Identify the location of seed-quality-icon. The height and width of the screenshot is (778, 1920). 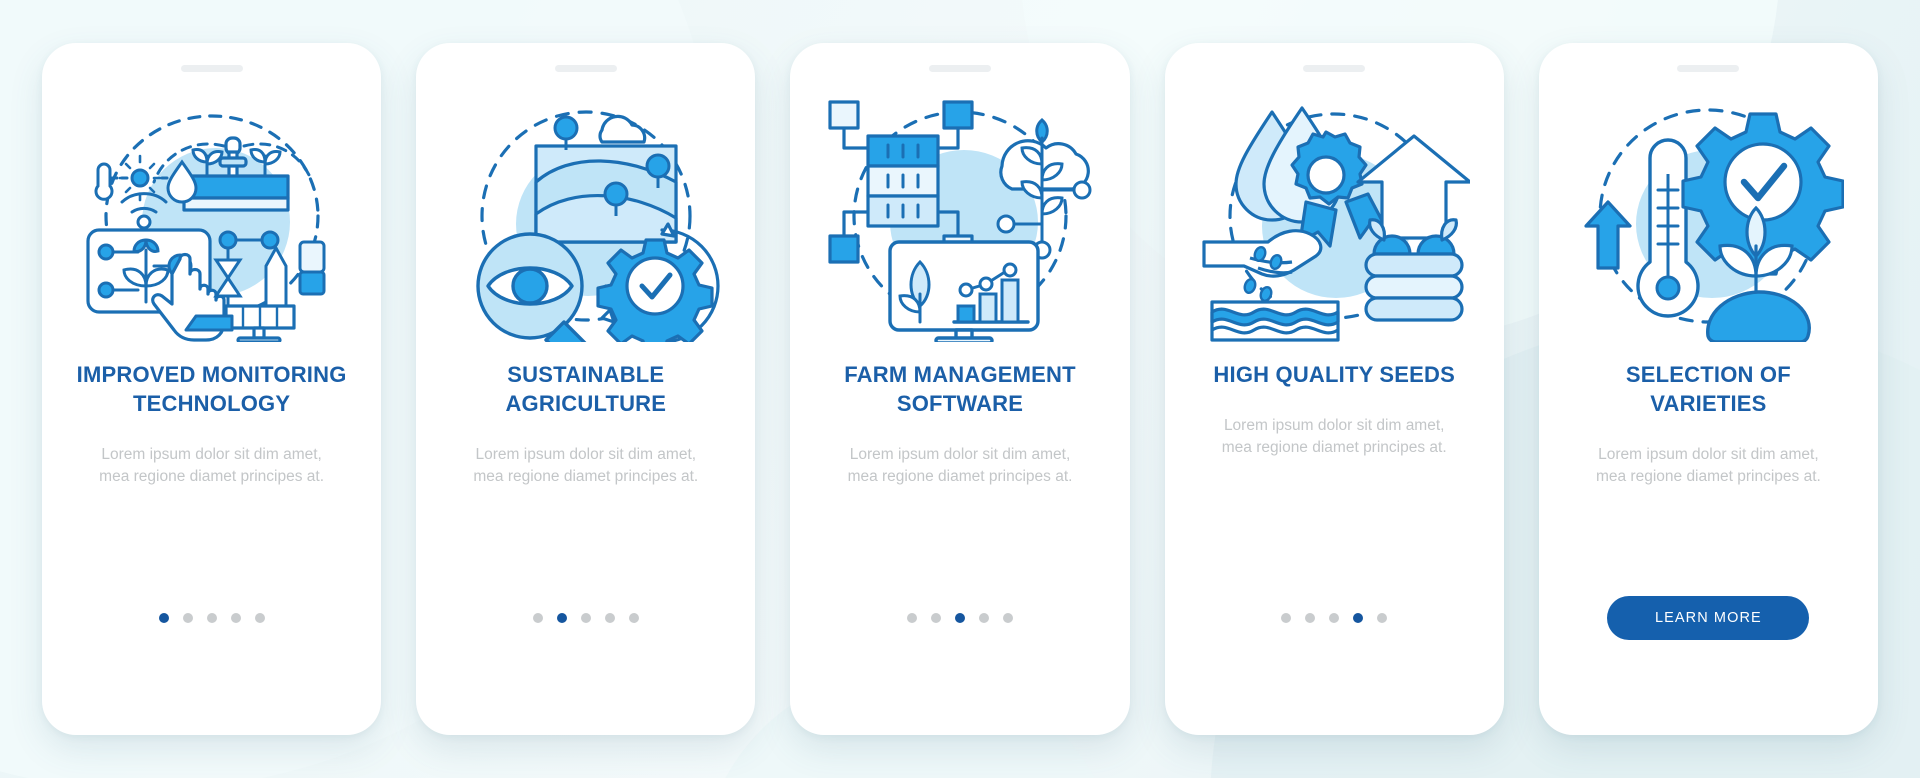
(1334, 216).